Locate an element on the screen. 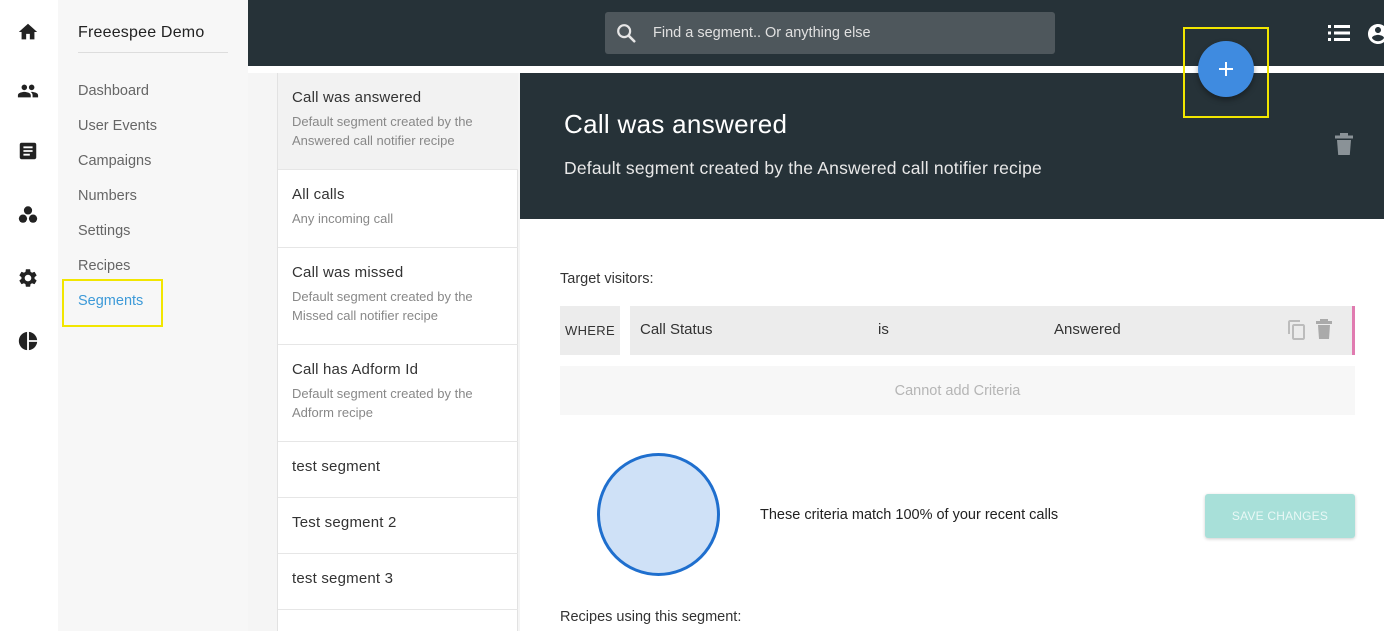  account-icon is located at coordinates (1375, 33).